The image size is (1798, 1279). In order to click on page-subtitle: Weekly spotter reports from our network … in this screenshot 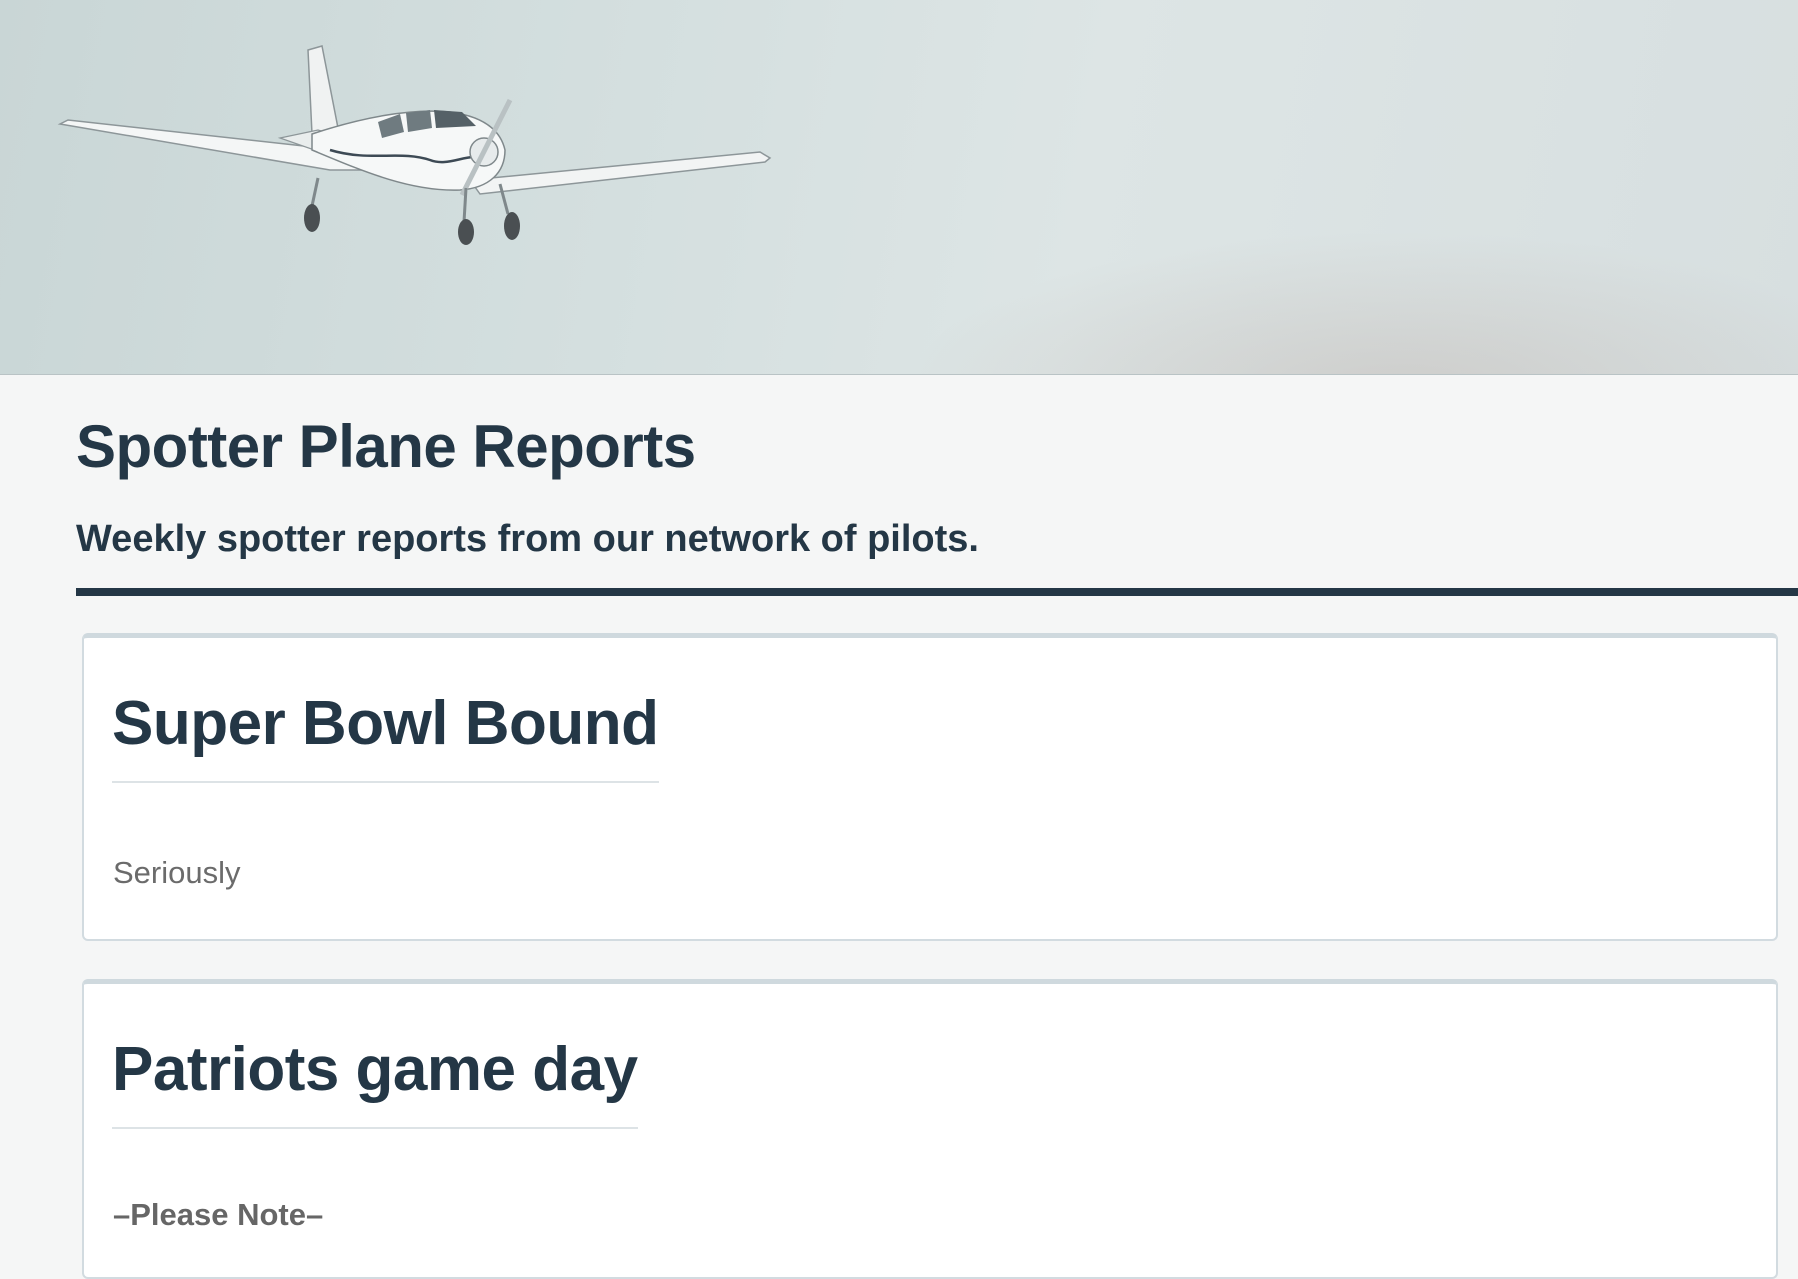, I will do `click(527, 539)`.